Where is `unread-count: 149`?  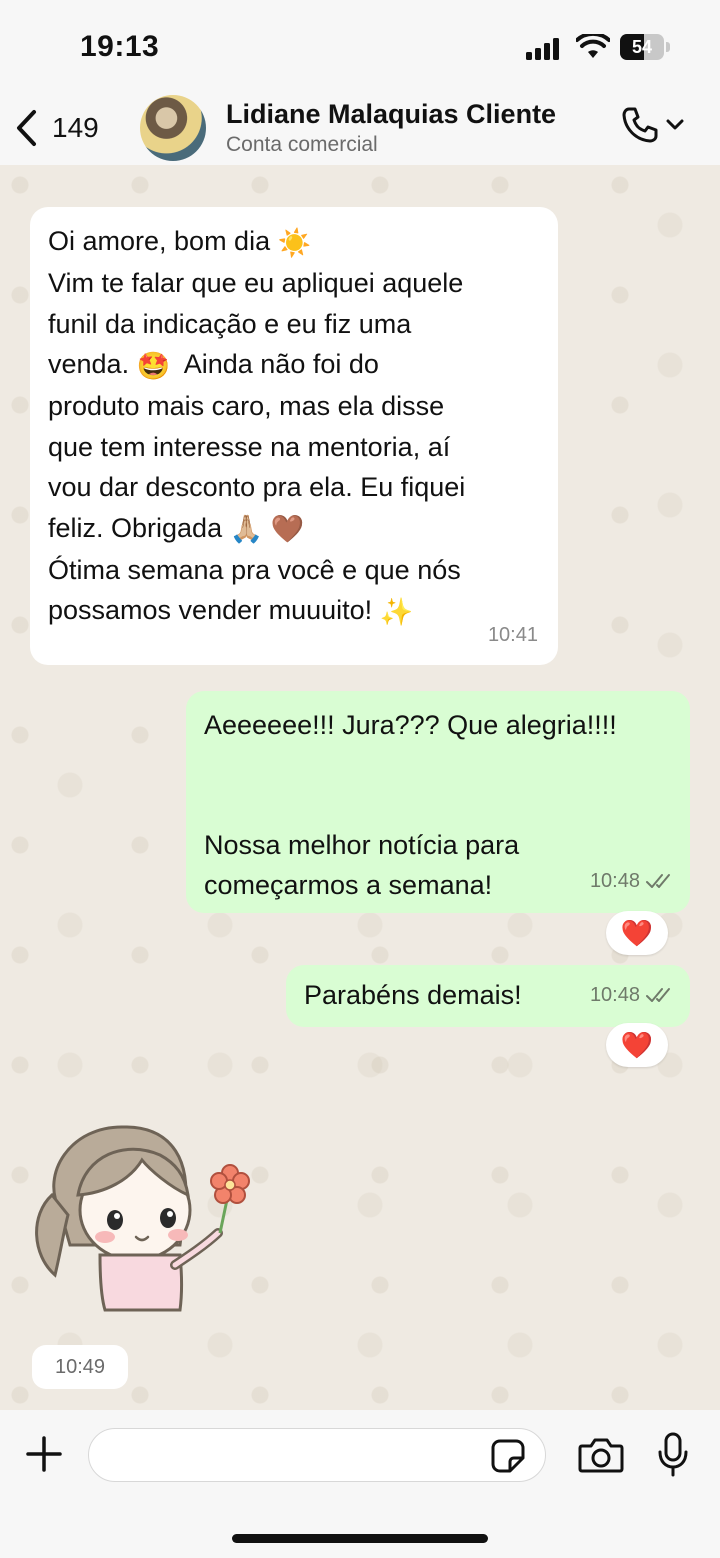 unread-count: 149 is located at coordinates (75, 127).